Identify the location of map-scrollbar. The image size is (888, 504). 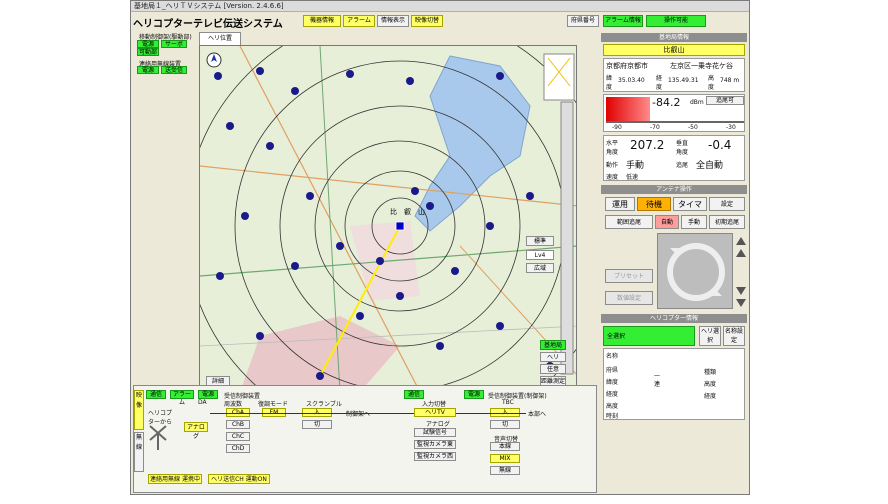
(567, 238).